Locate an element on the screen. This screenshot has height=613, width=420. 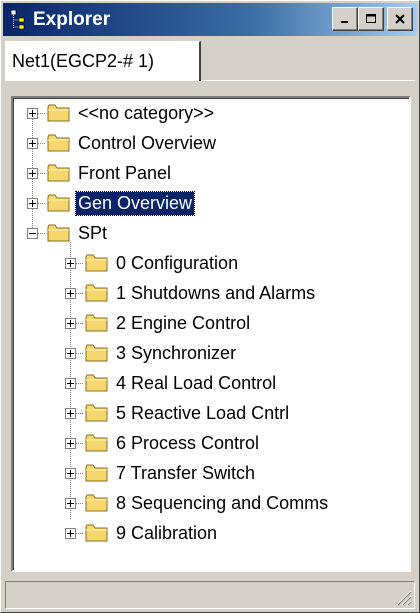
tab-net1: Net1(EGCP2-# 1) is located at coordinates (103, 61).